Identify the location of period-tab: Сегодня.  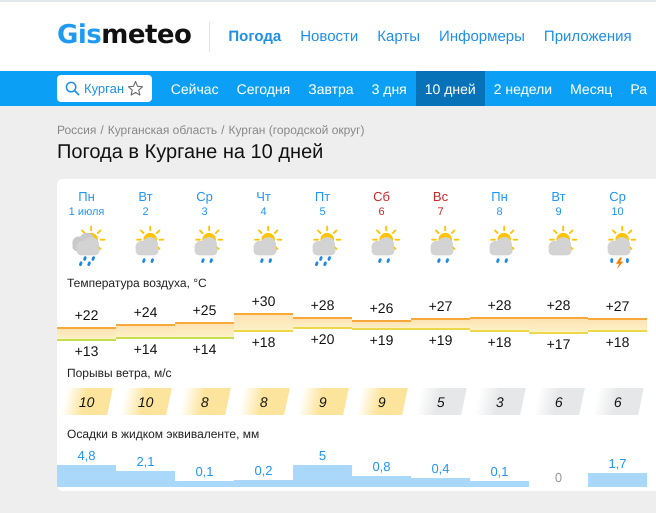
(264, 88).